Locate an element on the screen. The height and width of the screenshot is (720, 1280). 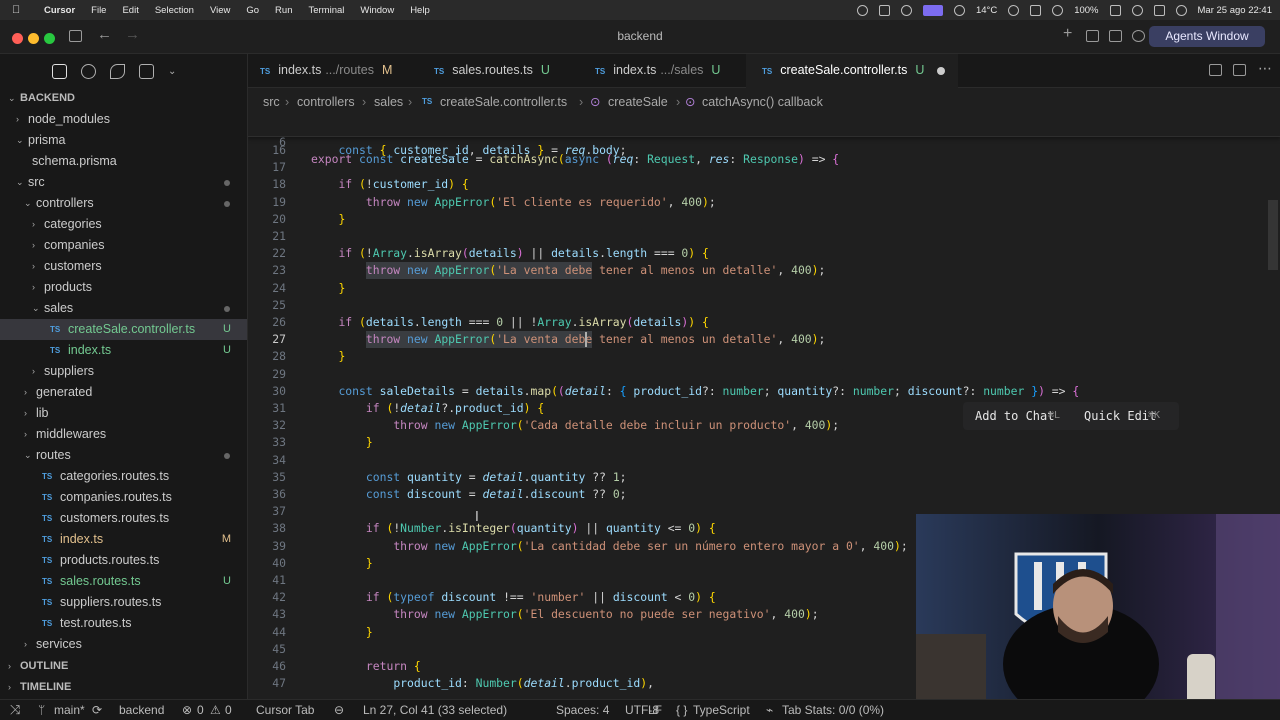
folder-generated: › generated is located at coordinates (123, 392).